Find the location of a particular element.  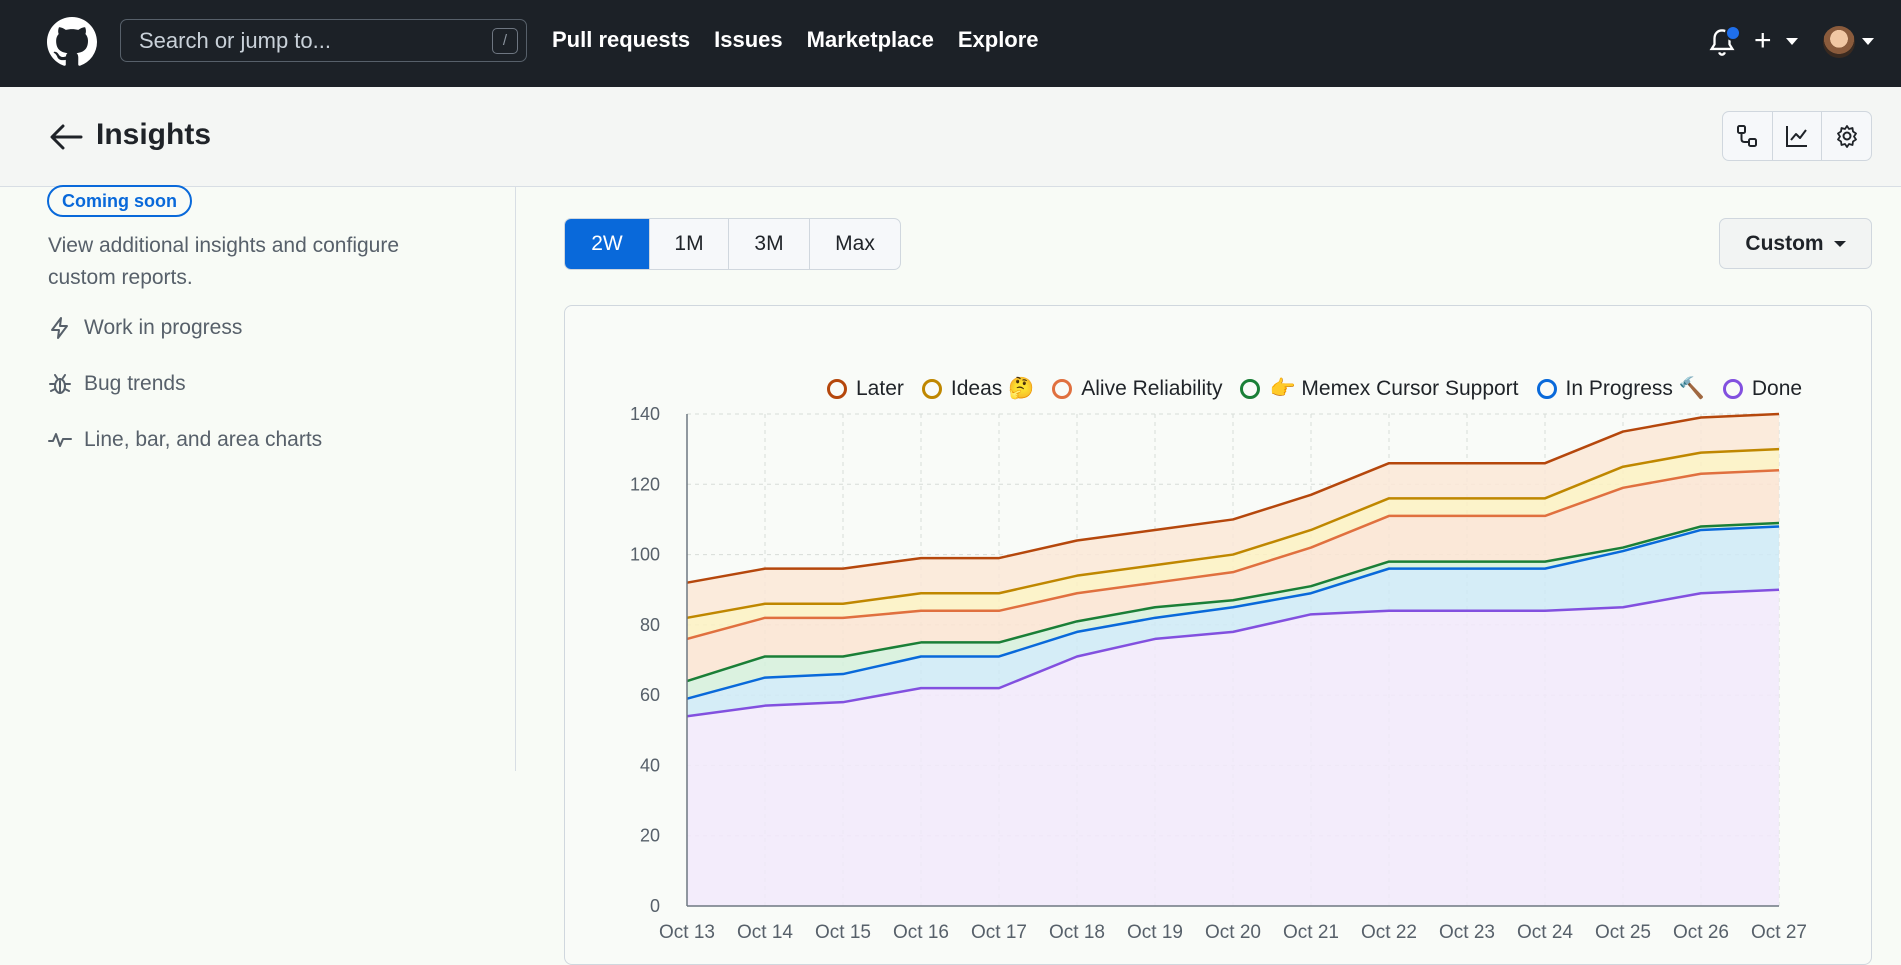

y-tick-label: 120 is located at coordinates (645, 484).